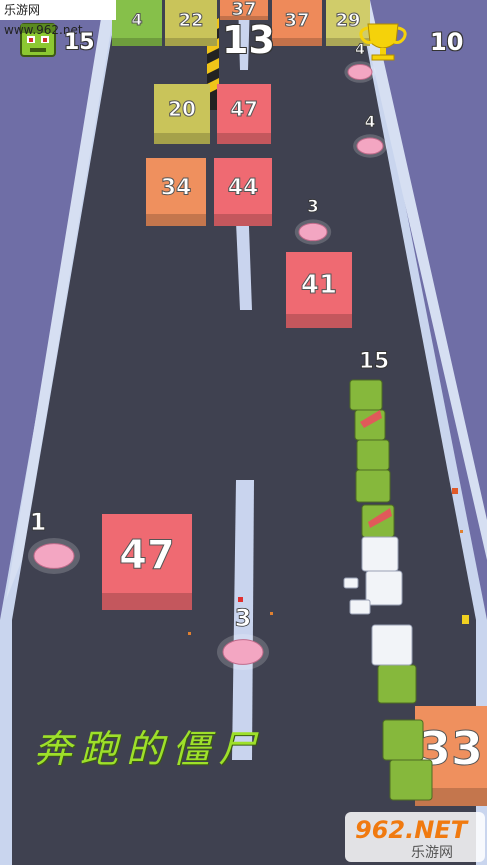  What do you see at coordinates (347, 20) in the screenshot?
I see `block-value: 29` at bounding box center [347, 20].